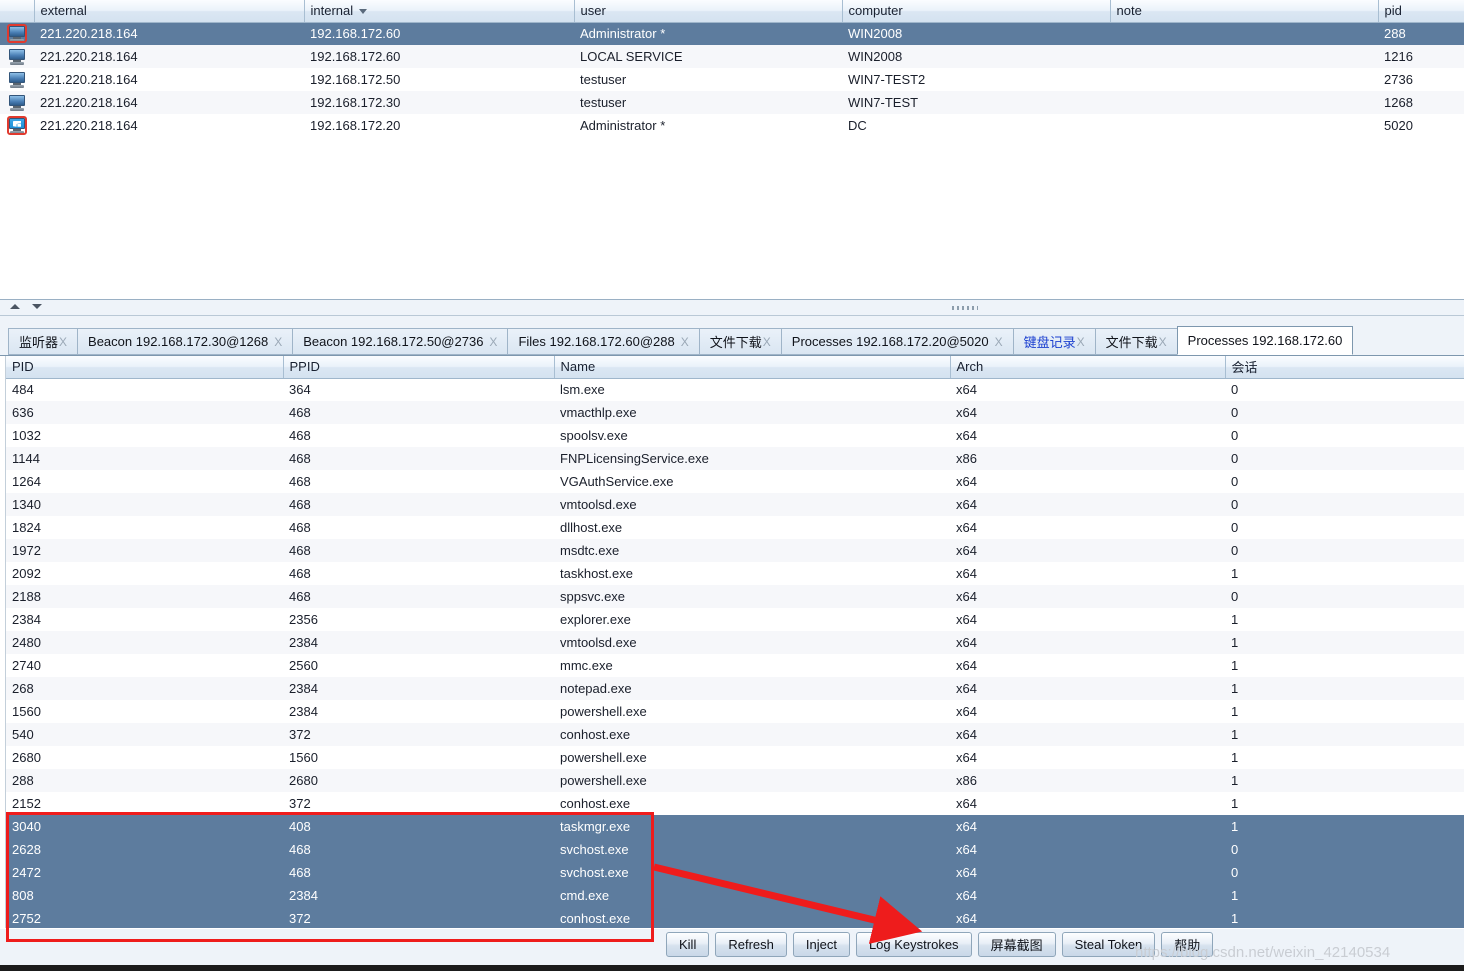 The image size is (1464, 971). I want to click on tab-item: Processes 192.168.172.60, so click(1265, 340).